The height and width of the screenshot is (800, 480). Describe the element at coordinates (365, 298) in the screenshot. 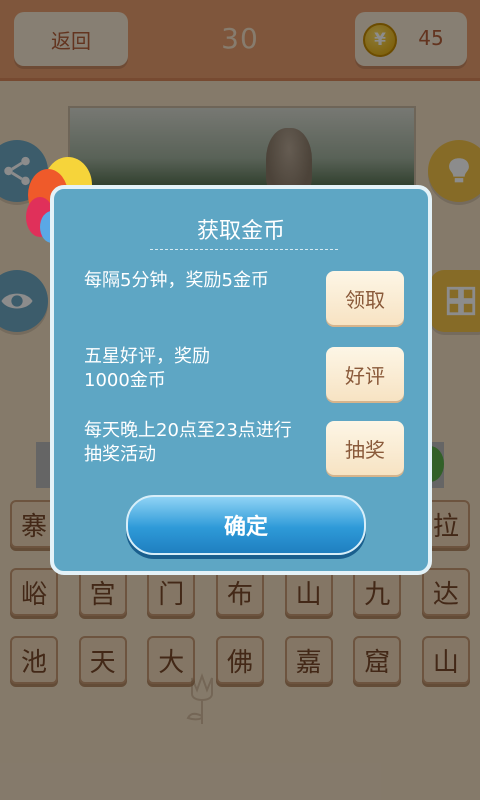

I see `claim-button: 领取` at that location.